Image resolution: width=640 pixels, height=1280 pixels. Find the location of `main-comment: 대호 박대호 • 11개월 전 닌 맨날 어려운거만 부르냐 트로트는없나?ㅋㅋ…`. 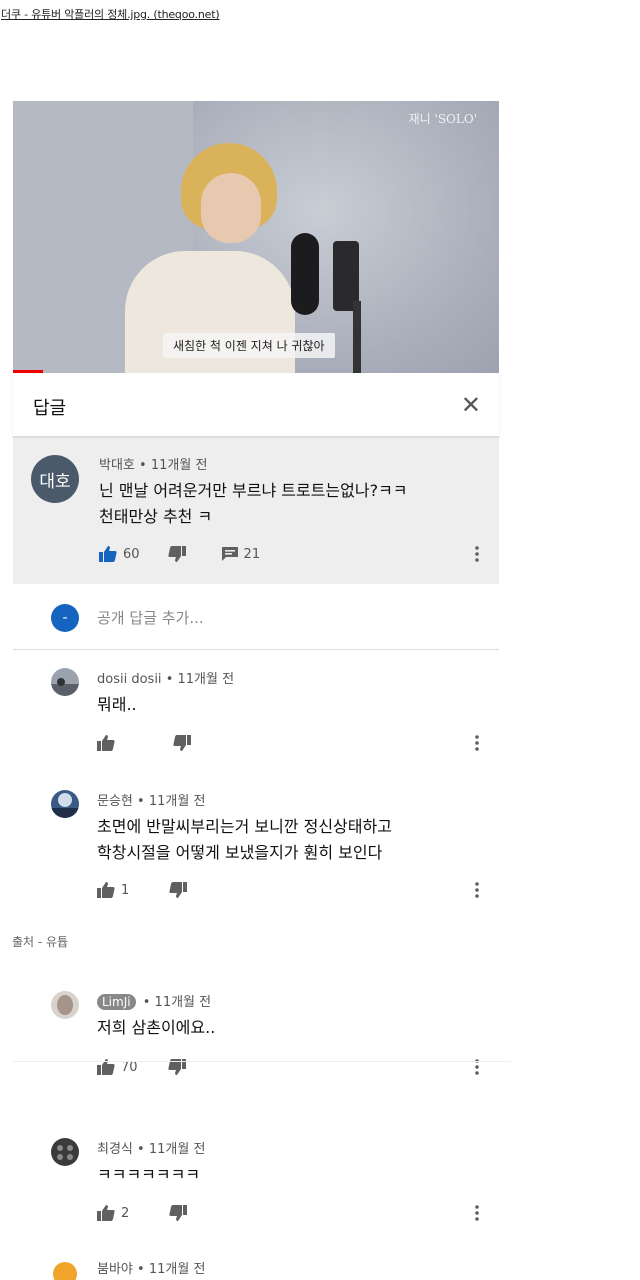

main-comment: 대호 박대호 • 11개월 전 닌 맨날 어려운거만 부르냐 트로트는없나?ㅋㅋ… is located at coordinates (256, 511).